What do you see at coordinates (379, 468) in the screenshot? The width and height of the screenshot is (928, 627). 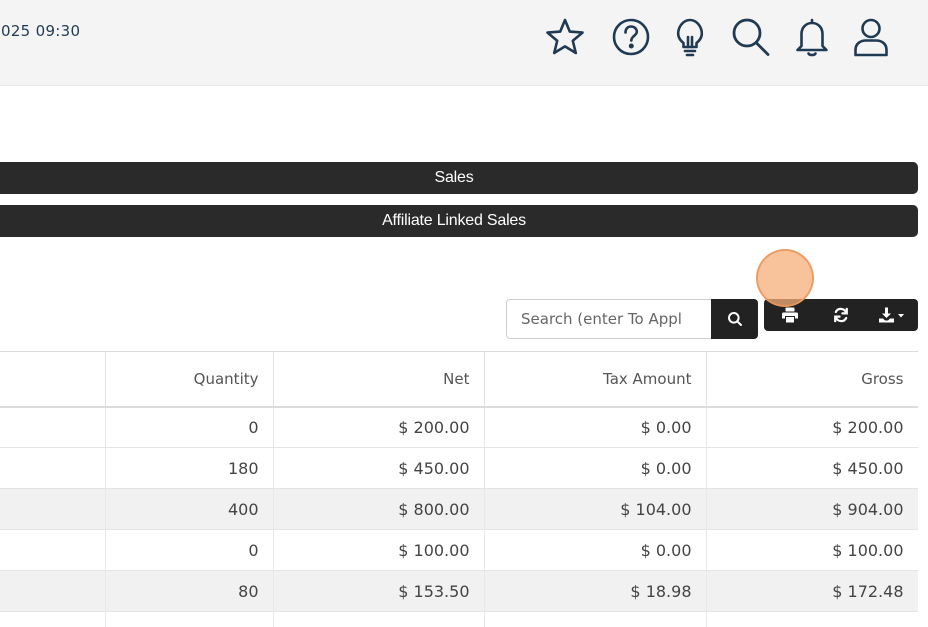 I see `cell-net: $ 450.00` at bounding box center [379, 468].